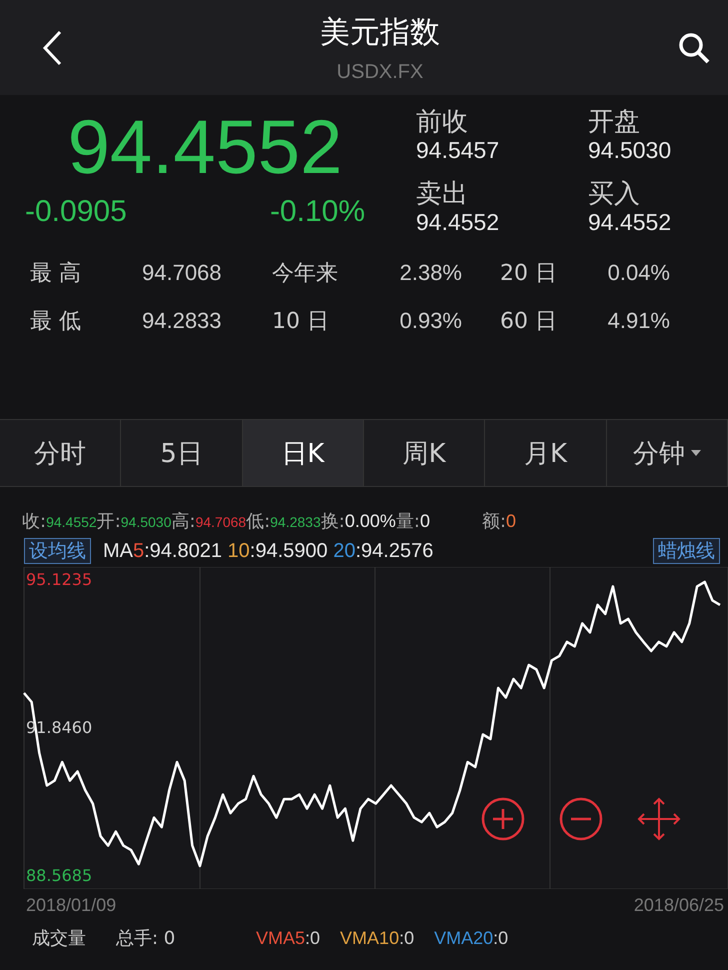 The width and height of the screenshot is (728, 970). Describe the element at coordinates (76, 212) in the screenshot. I see `price-change: -0.0905` at that location.